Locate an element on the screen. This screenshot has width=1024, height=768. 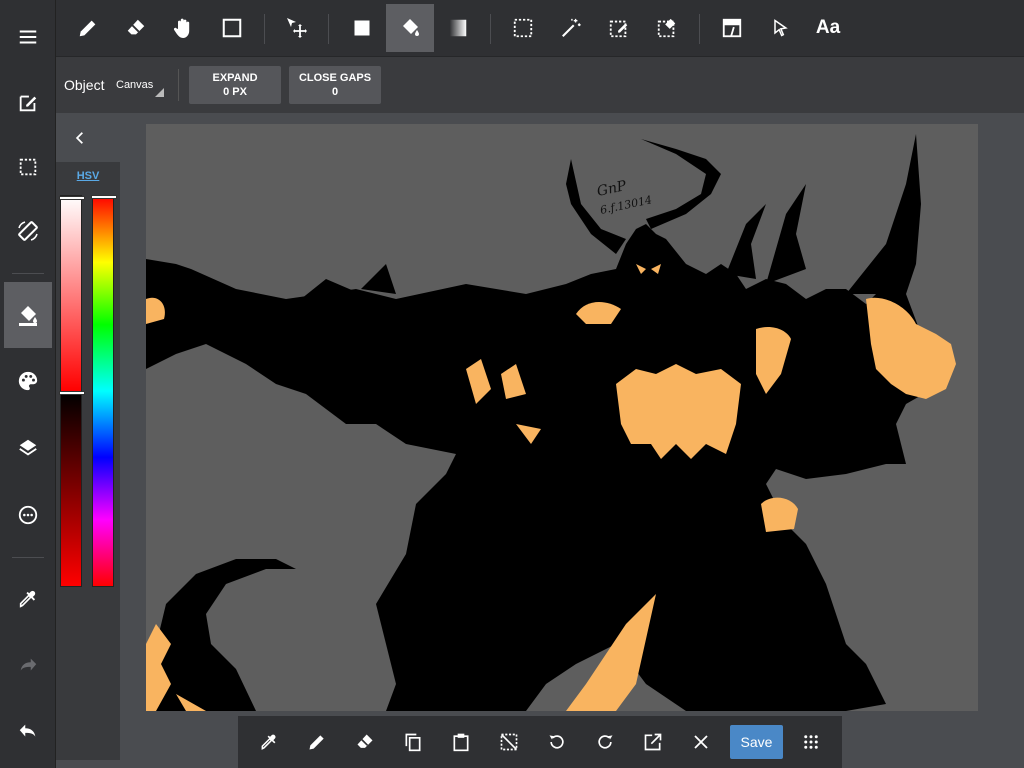
undo-icon is located at coordinates (27, 730).